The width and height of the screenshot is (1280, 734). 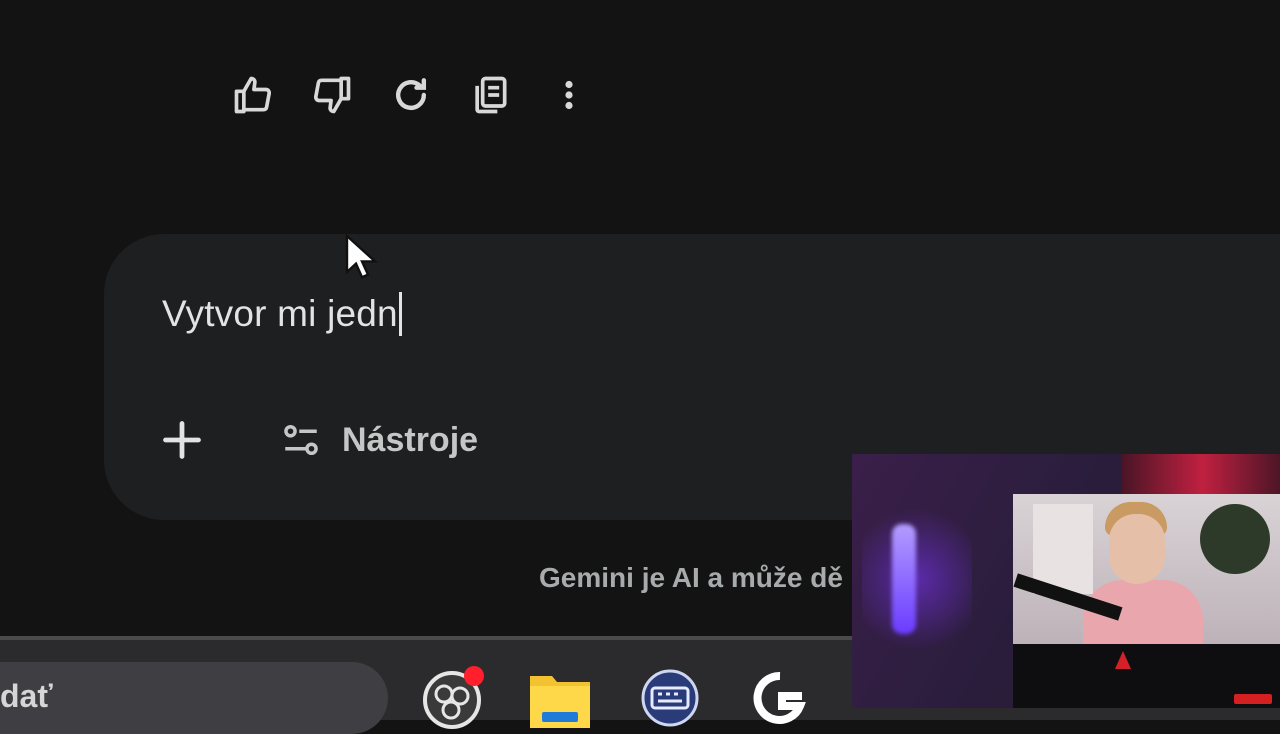 I want to click on file-explorer-icon, so click(x=560, y=698).